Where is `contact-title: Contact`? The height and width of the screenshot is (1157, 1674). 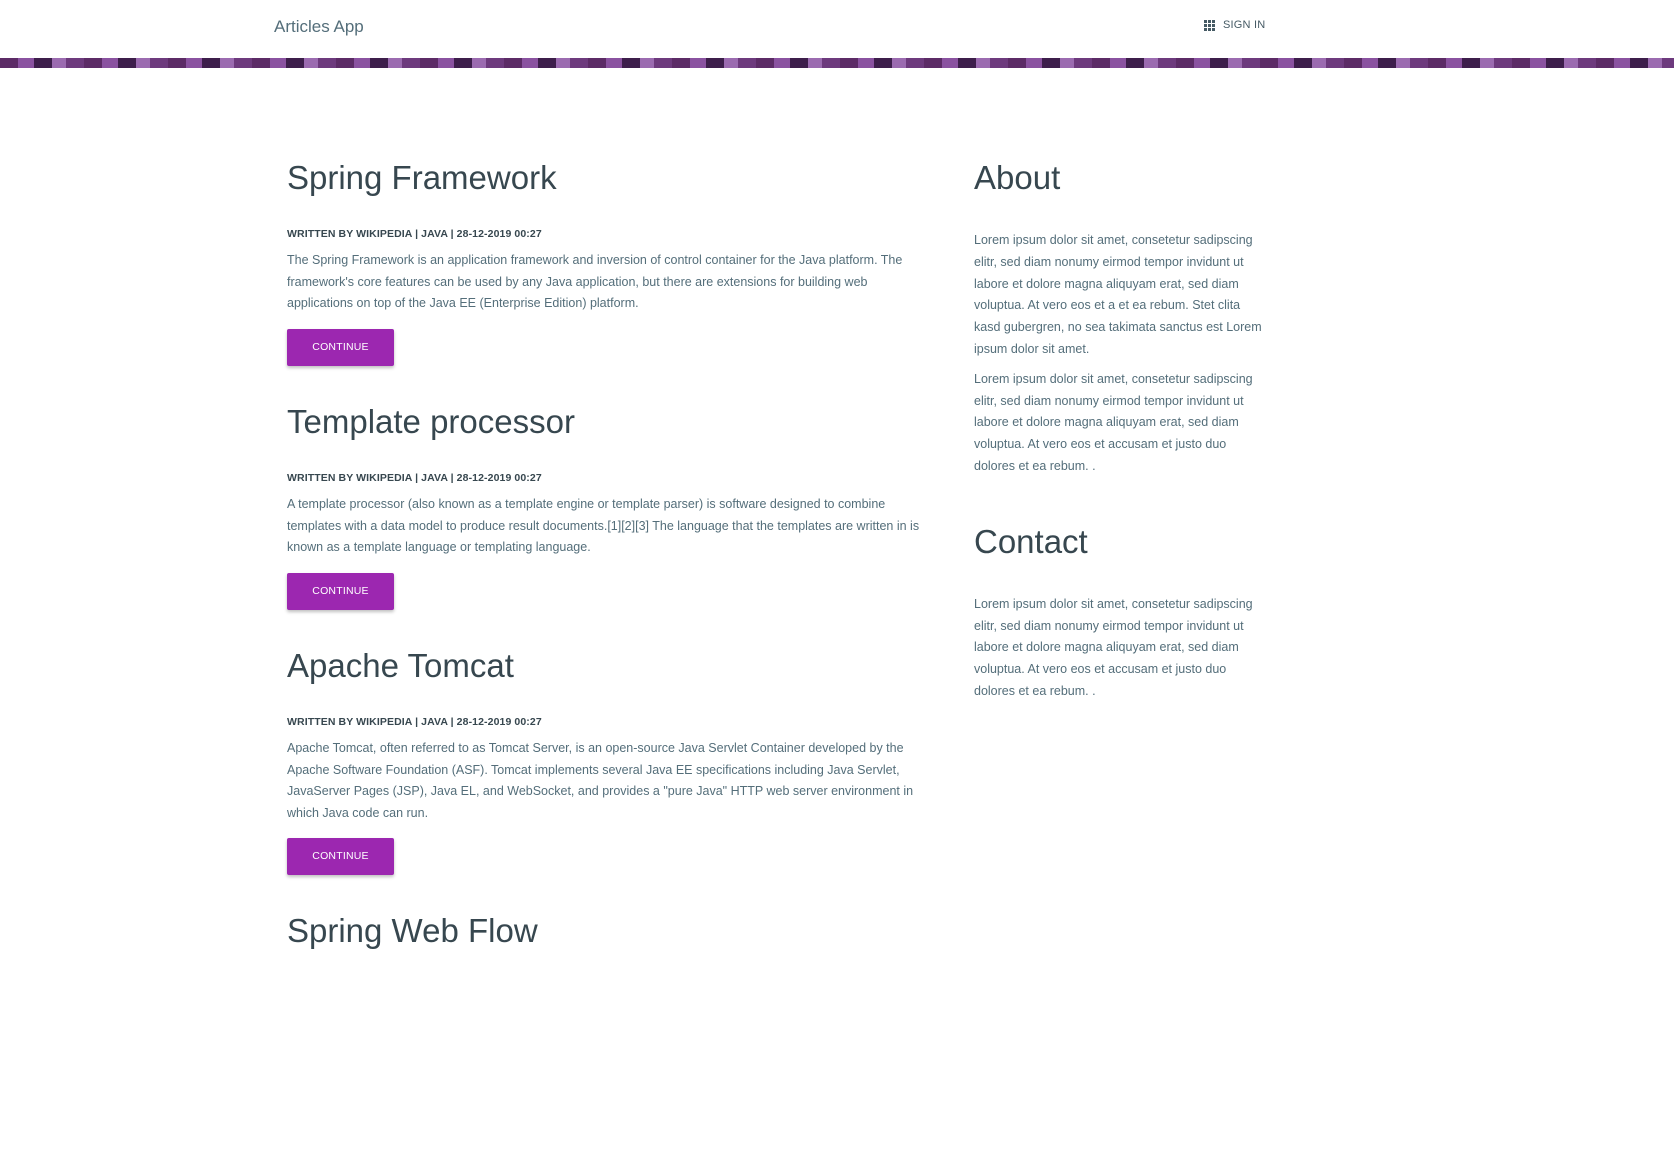 contact-title: Contact is located at coordinates (1031, 541).